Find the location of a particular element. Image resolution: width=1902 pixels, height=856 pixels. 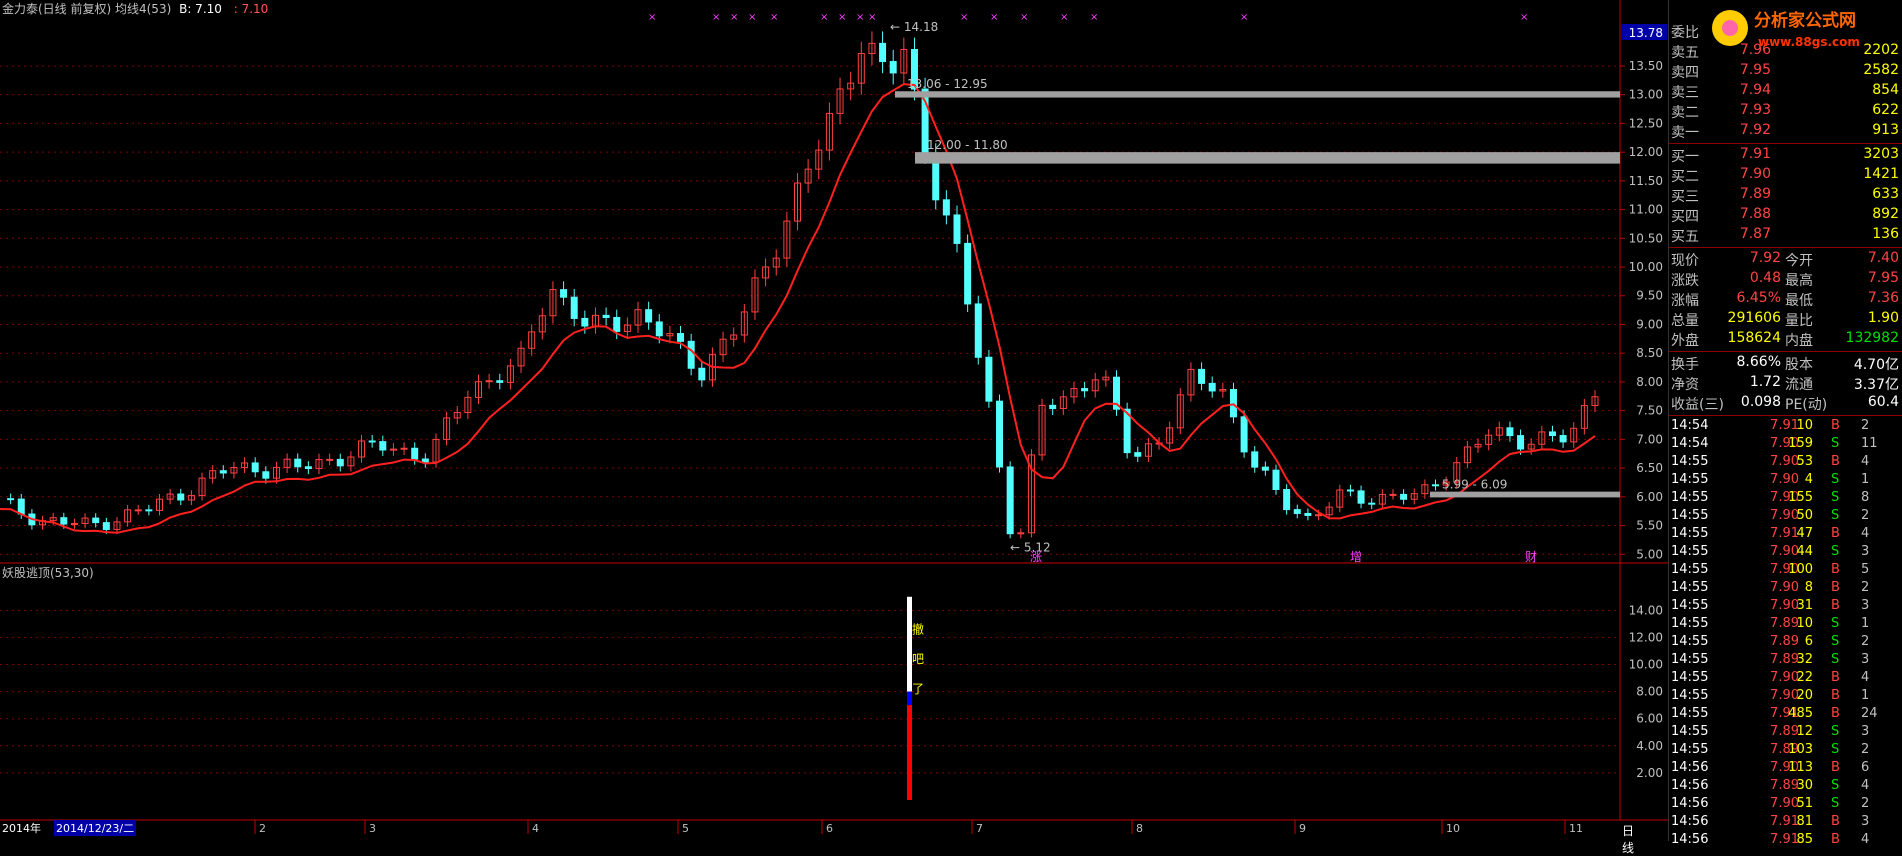

price-tick-label: 11.50 is located at coordinates (1646, 181).